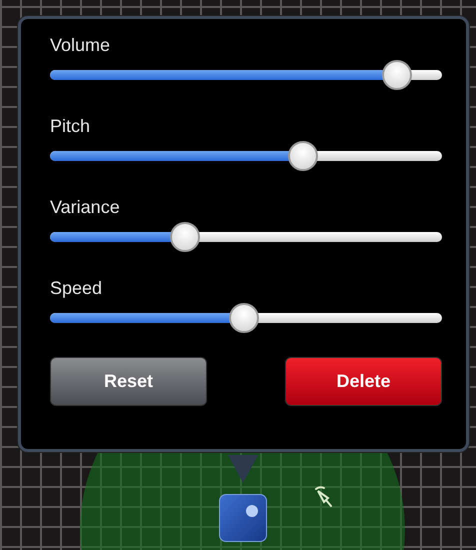 The height and width of the screenshot is (550, 476). Describe the element at coordinates (128, 381) in the screenshot. I see `reset-button: Reset` at that location.